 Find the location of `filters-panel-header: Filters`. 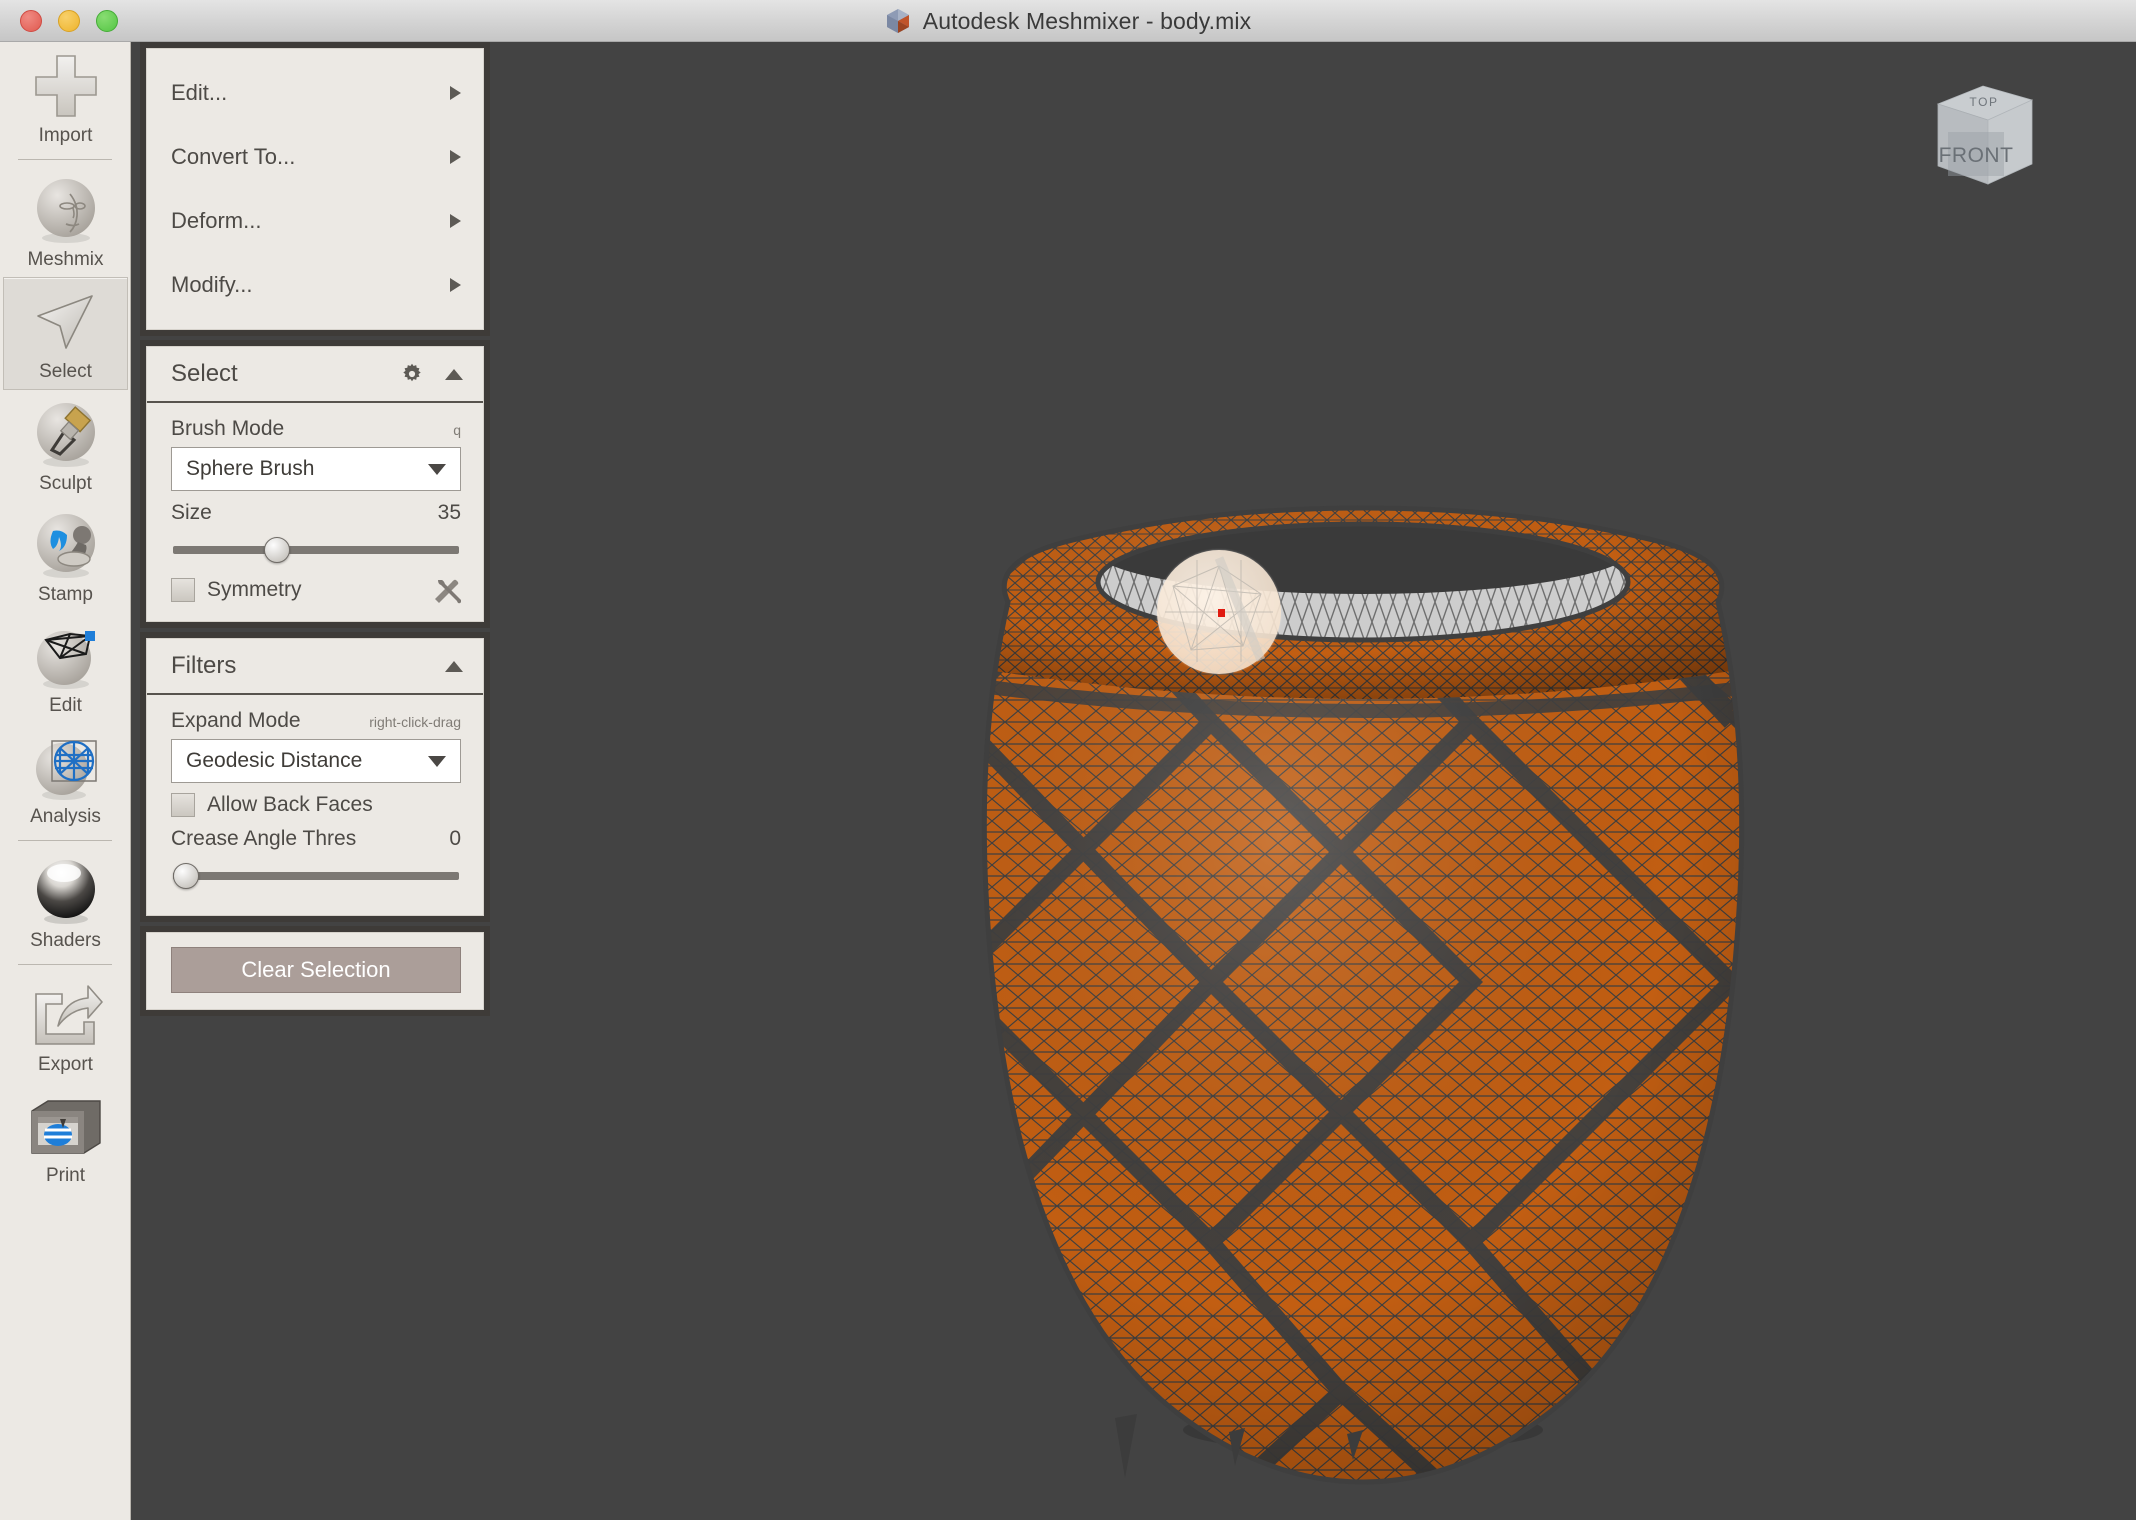

filters-panel-header: Filters is located at coordinates (315, 667).